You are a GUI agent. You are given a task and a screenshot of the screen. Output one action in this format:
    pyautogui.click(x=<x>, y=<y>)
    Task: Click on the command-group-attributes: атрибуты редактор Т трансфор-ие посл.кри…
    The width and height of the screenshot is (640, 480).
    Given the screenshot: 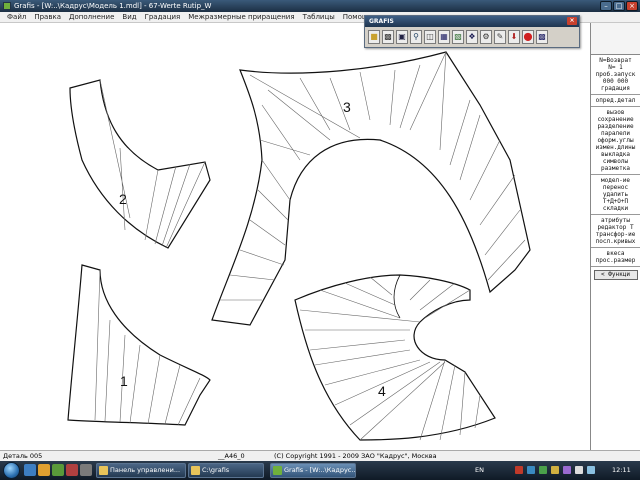 What is the action you would take?
    pyautogui.click(x=615, y=231)
    